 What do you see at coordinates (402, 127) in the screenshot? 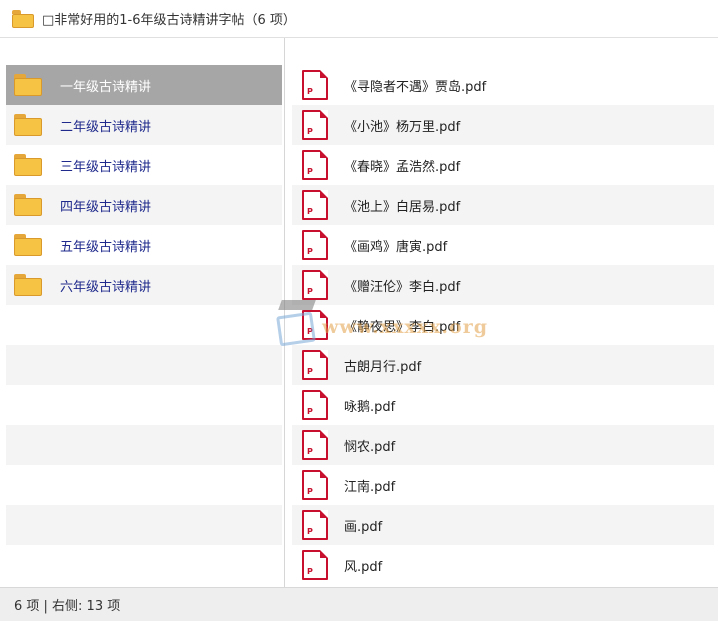
I see `file-label: 《小池》杨万里.pdf` at bounding box center [402, 127].